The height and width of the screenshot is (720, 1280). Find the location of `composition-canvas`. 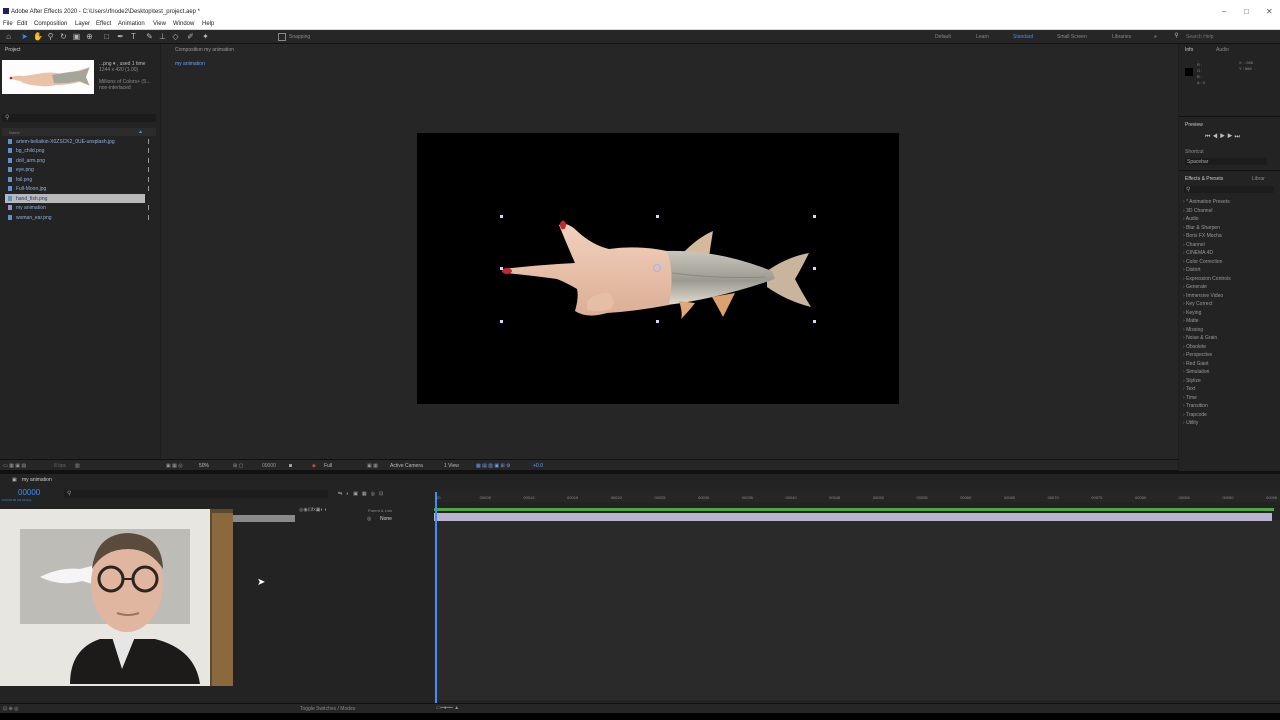

composition-canvas is located at coordinates (658, 268).